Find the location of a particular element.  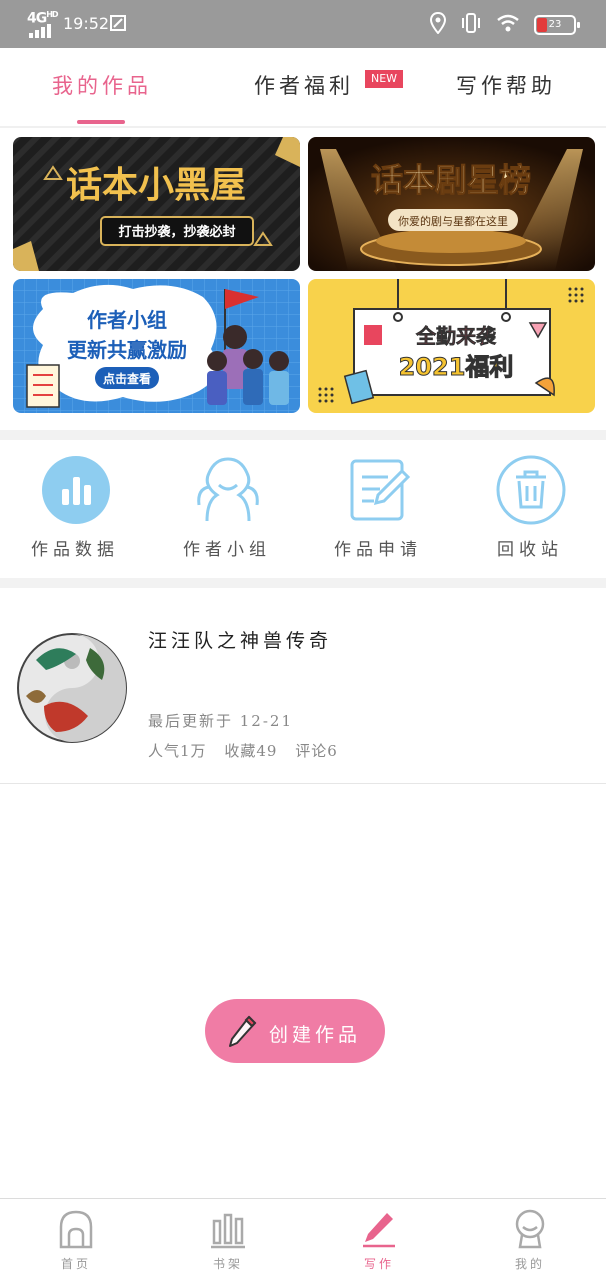

work-stats: 人气1万 收藏49 评论6 is located at coordinates (249, 750).